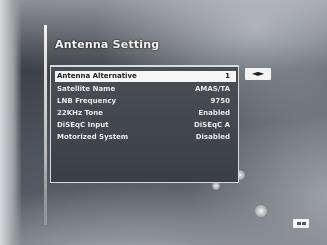 This screenshot has width=327, height=245. Describe the element at coordinates (97, 76) in the screenshot. I see `menu-item-label: Antenna Alternative` at that location.